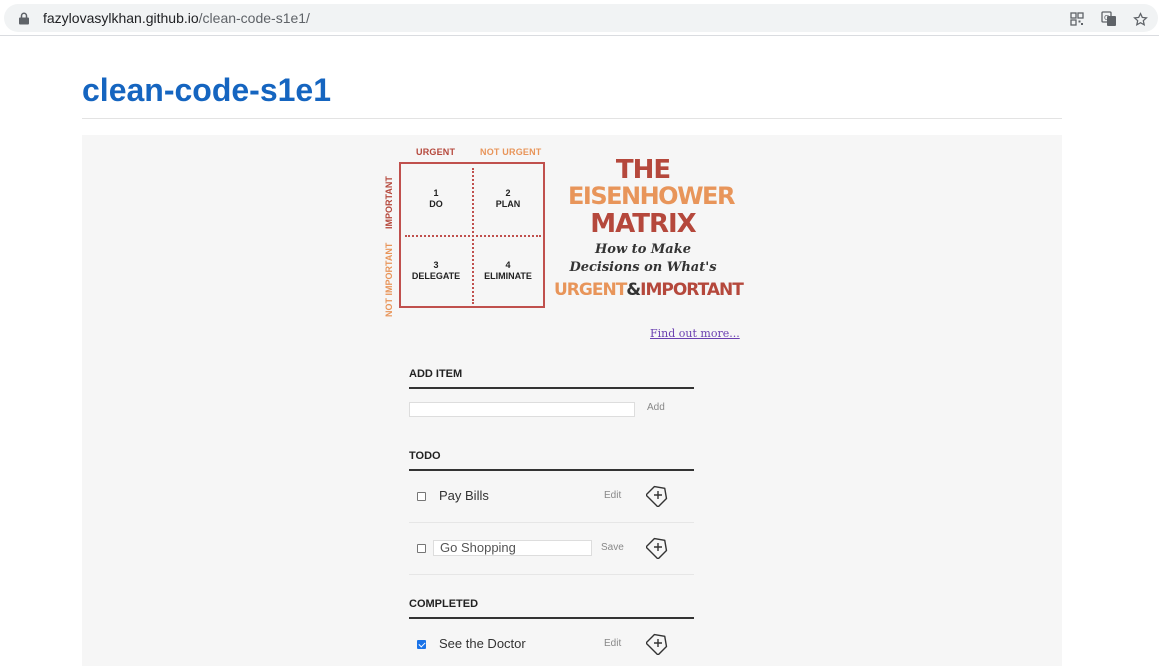  What do you see at coordinates (508, 276) in the screenshot?
I see `cell-label: ELIMINATE` at bounding box center [508, 276].